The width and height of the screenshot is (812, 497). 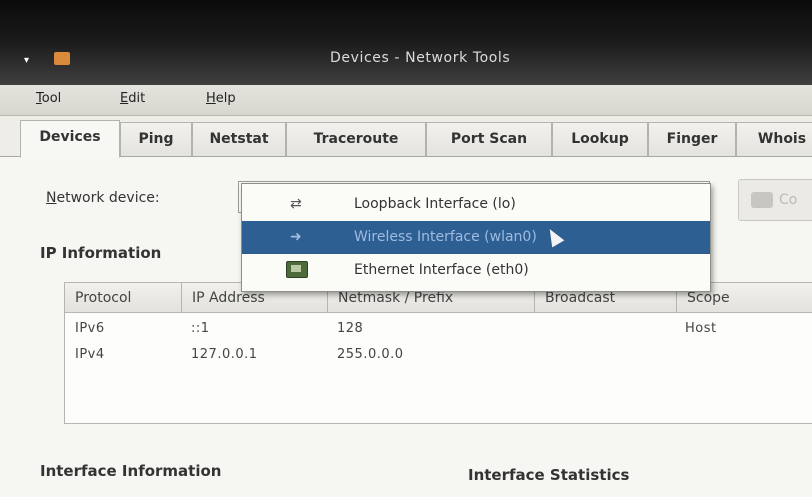 I want to click on cell-protocol: IPv4, so click(x=90, y=354).